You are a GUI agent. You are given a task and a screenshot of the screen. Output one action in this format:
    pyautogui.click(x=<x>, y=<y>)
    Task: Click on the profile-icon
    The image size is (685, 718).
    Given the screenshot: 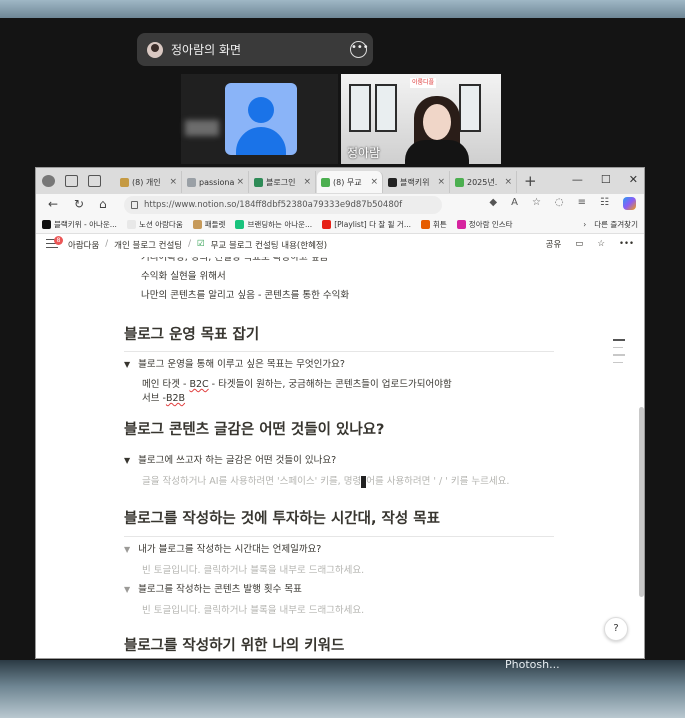 What is the action you would take?
    pyautogui.click(x=48, y=181)
    